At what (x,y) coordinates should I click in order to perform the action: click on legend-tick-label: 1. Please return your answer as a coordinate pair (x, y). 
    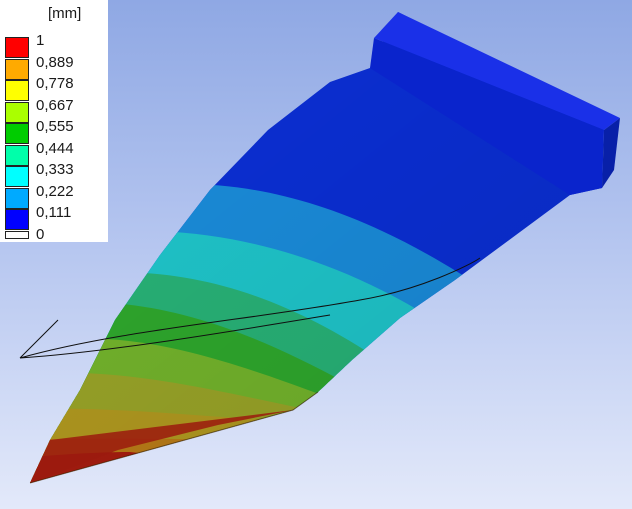
    Looking at the image, I should click on (40, 40).